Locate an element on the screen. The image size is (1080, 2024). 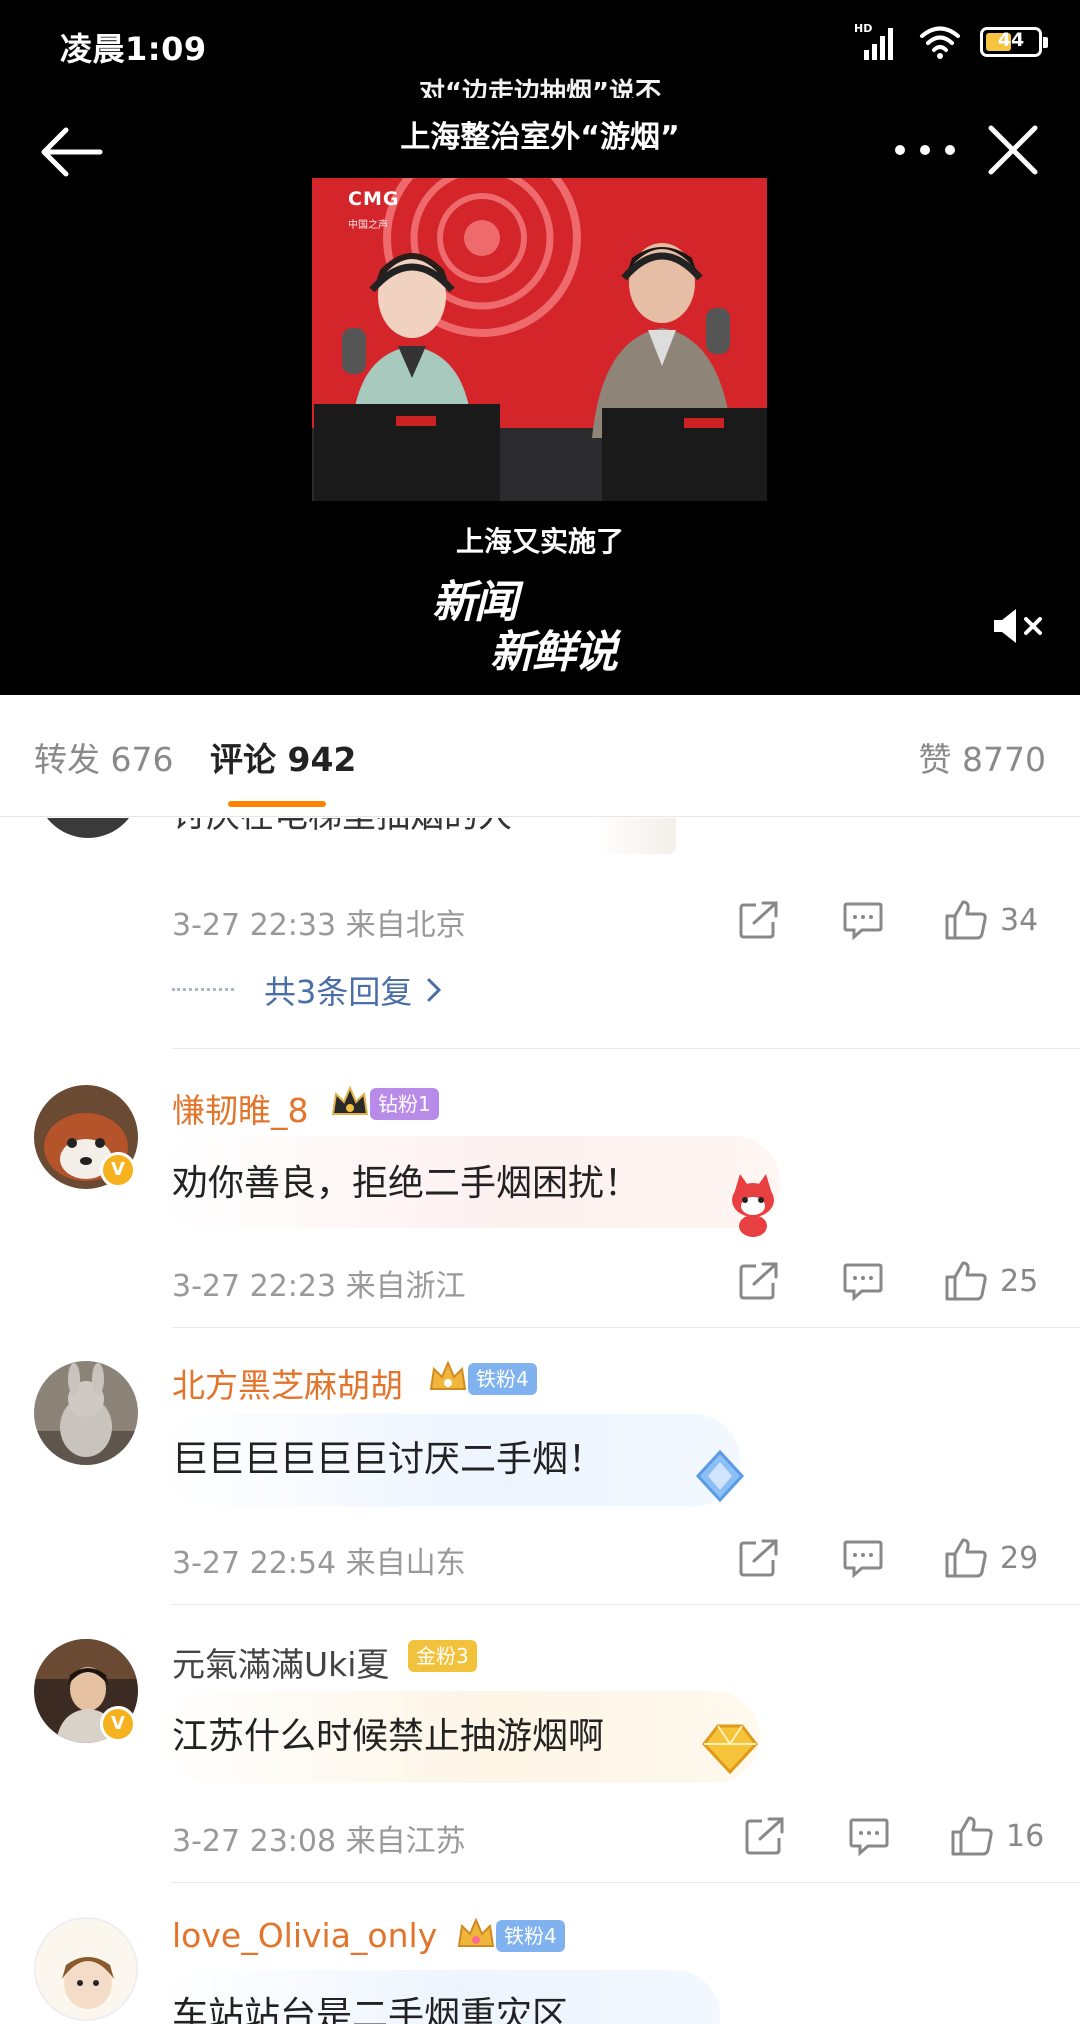
like-button: 25 is located at coordinates (991, 1281).